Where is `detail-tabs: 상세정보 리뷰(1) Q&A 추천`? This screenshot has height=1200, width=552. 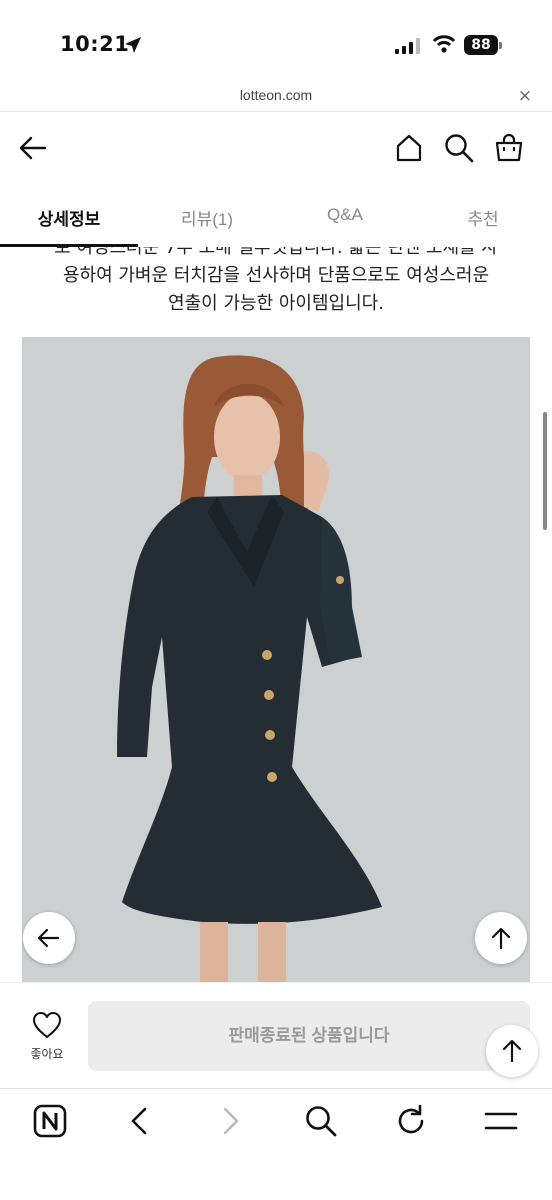
detail-tabs: 상세정보 리뷰(1) Q&A 추천 is located at coordinates (276, 216).